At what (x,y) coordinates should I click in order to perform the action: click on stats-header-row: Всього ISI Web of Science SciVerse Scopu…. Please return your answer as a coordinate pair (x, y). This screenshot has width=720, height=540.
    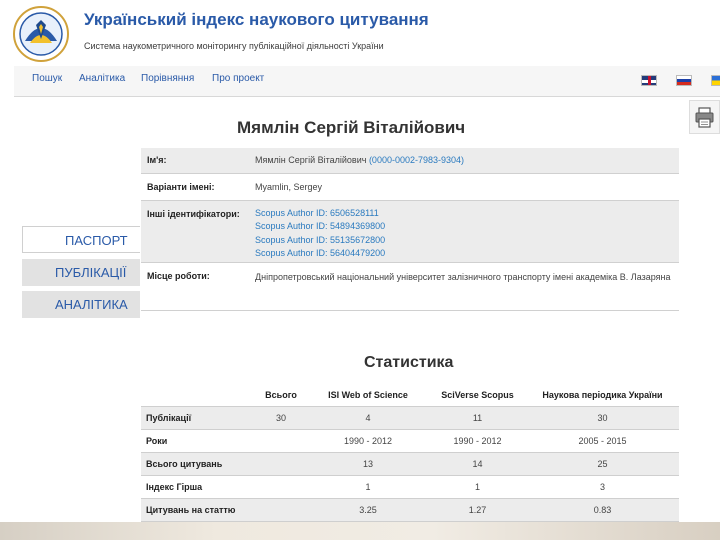
    Looking at the image, I should click on (410, 395).